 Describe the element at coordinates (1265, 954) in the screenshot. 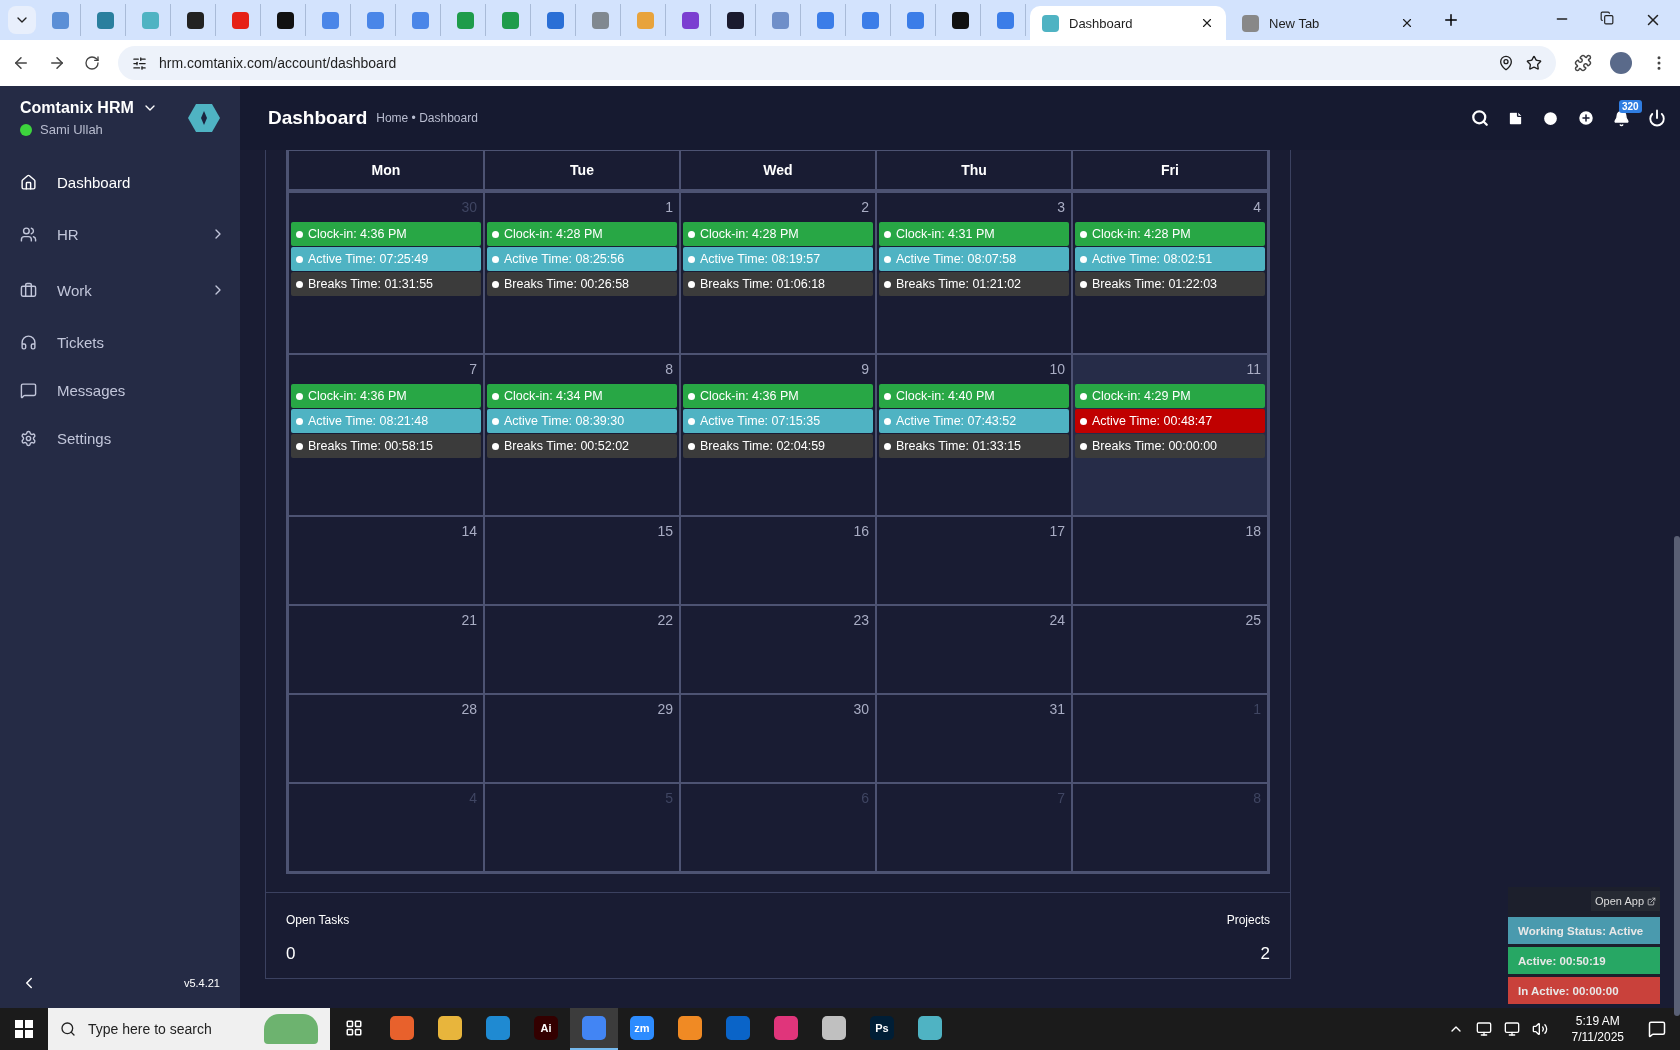

I see `stat-value: 2` at that location.